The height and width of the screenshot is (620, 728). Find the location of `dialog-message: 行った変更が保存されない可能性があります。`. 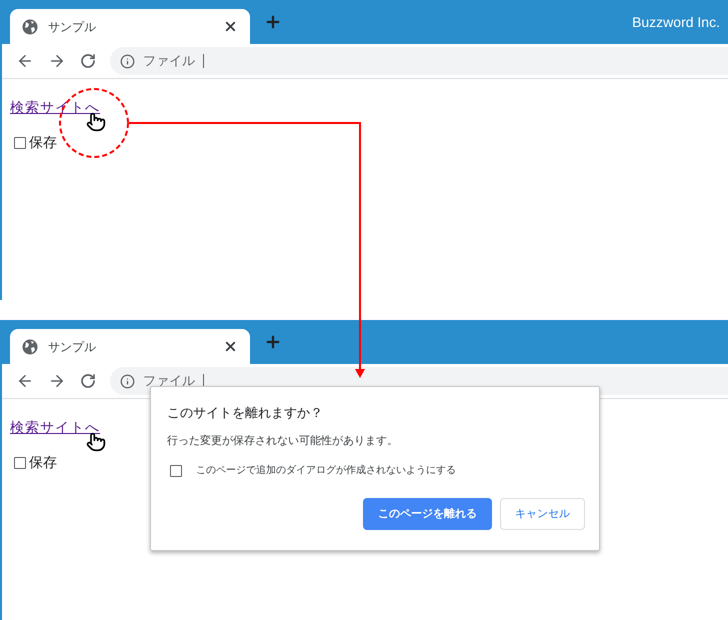

dialog-message: 行った変更が保存されない可能性があります。 is located at coordinates (283, 441).